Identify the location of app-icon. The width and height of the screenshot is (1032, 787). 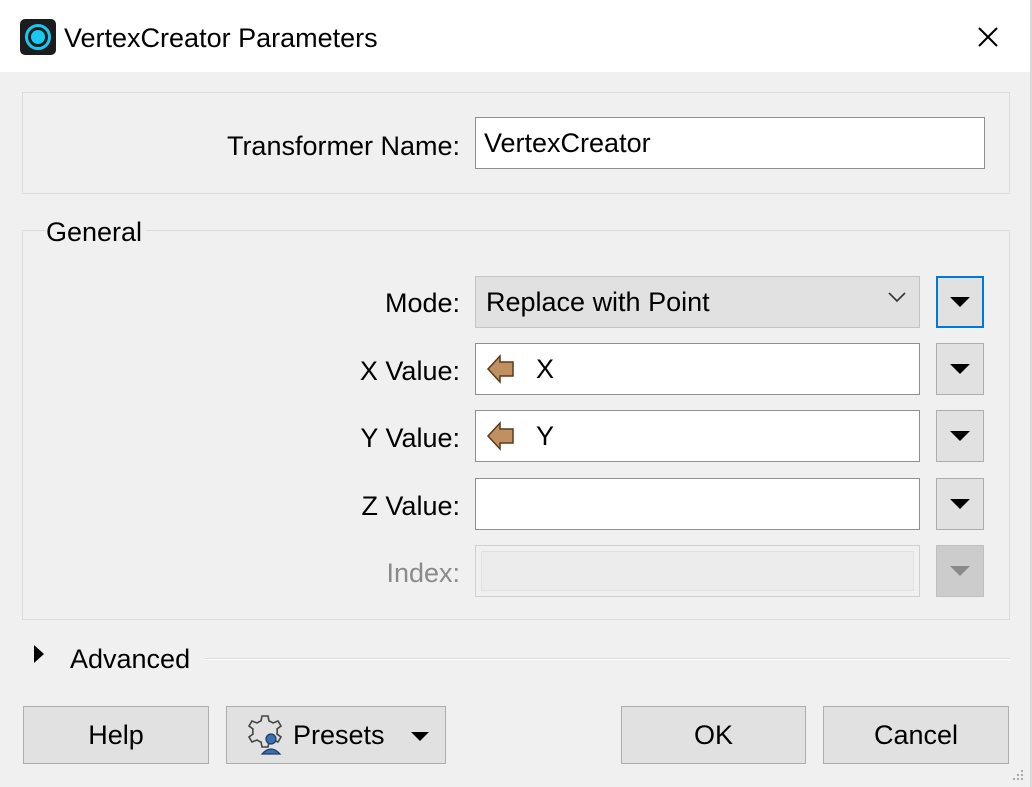
(38, 37).